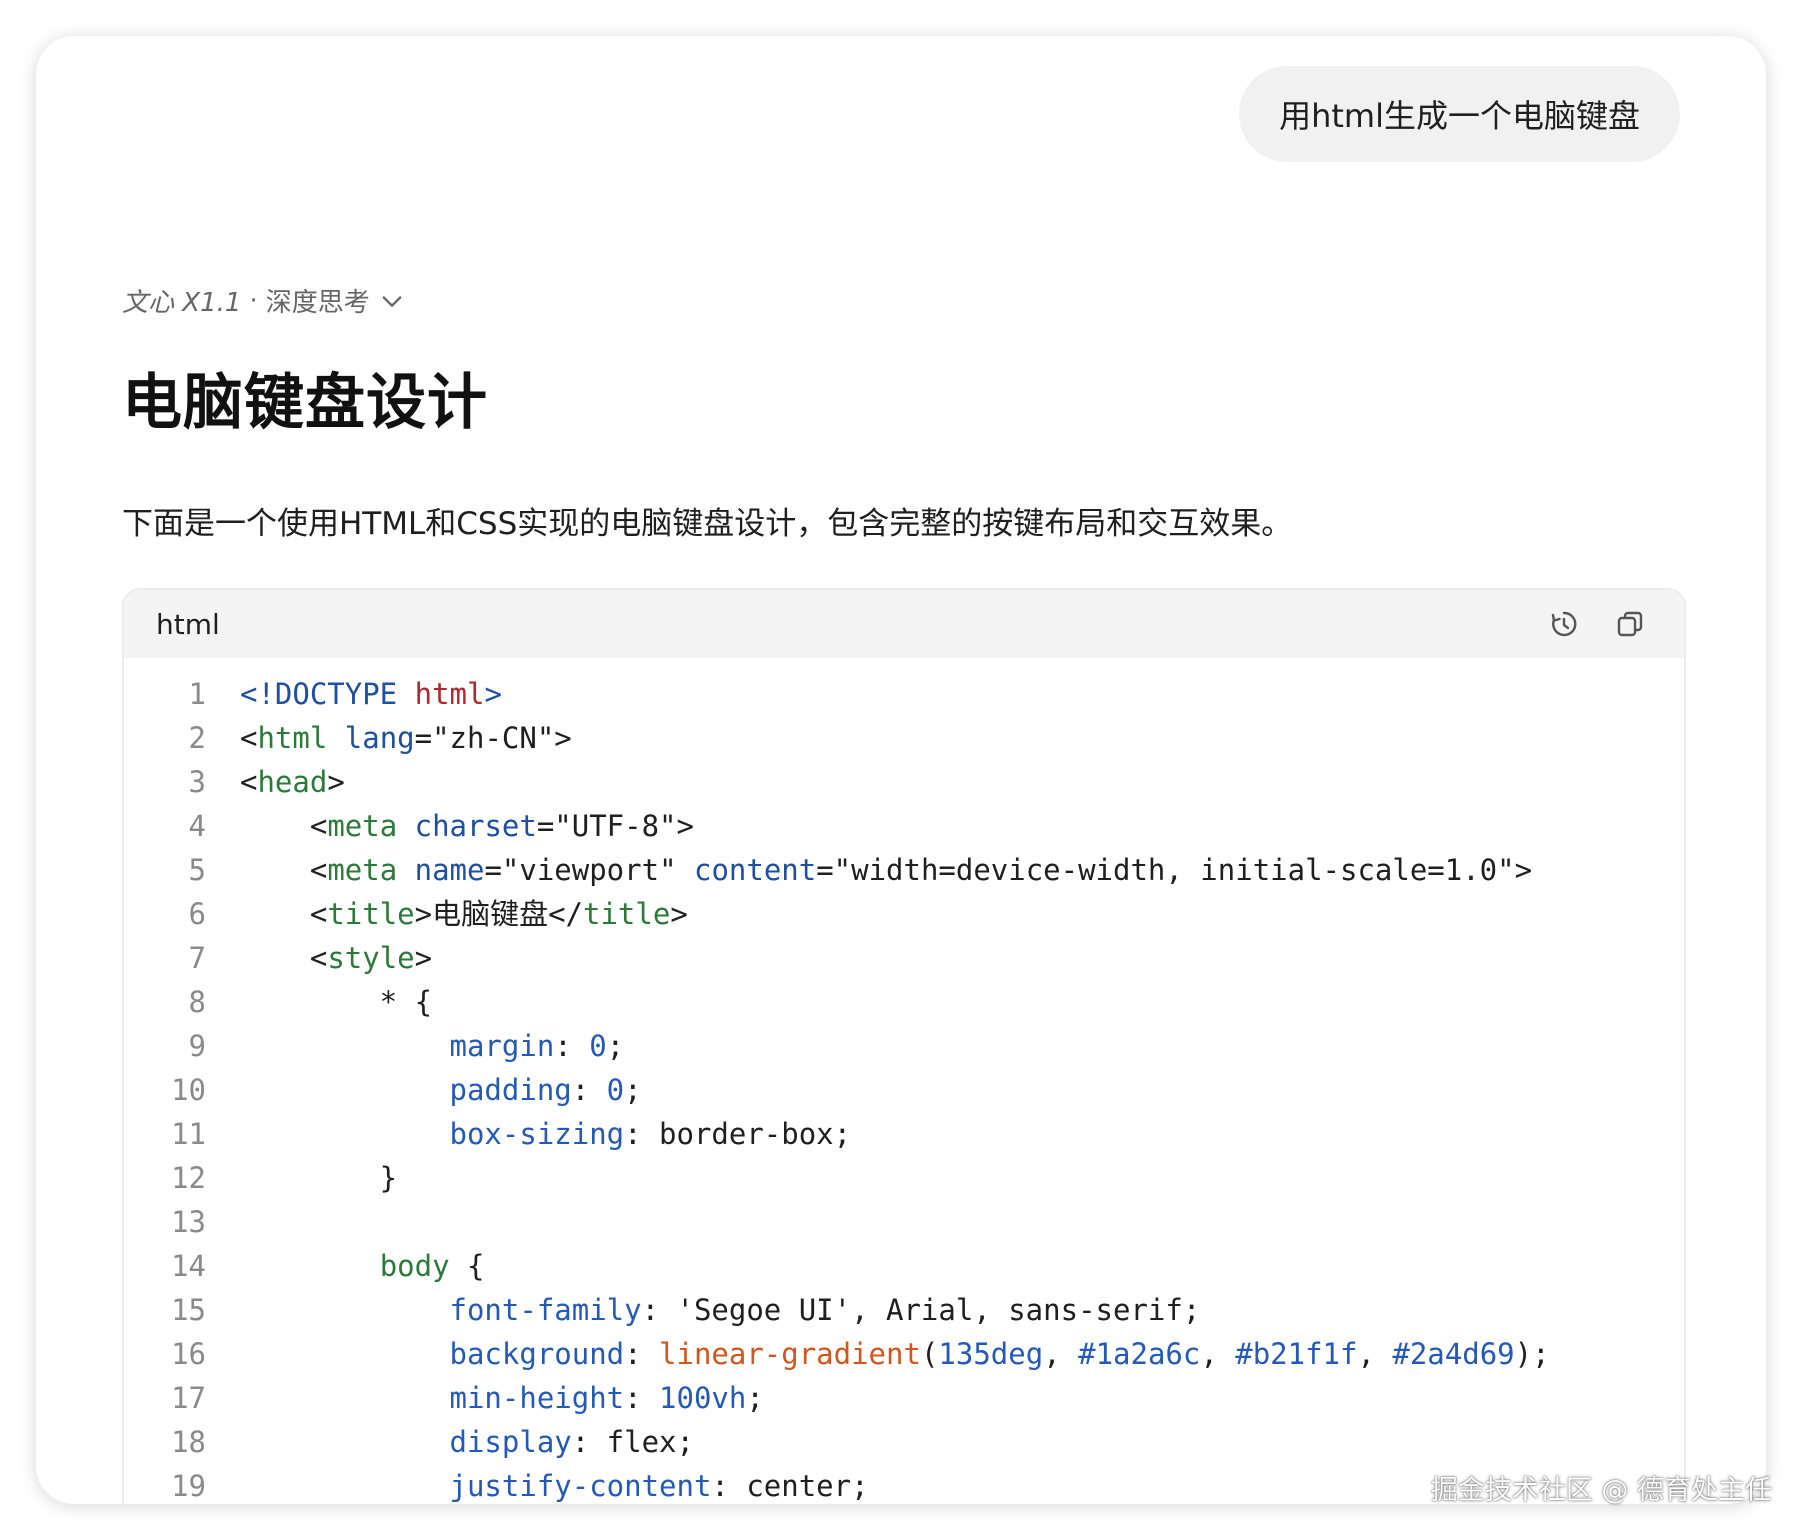 The height and width of the screenshot is (1540, 1802). I want to click on code-text: <html lang="zh-CN">, so click(389, 738).